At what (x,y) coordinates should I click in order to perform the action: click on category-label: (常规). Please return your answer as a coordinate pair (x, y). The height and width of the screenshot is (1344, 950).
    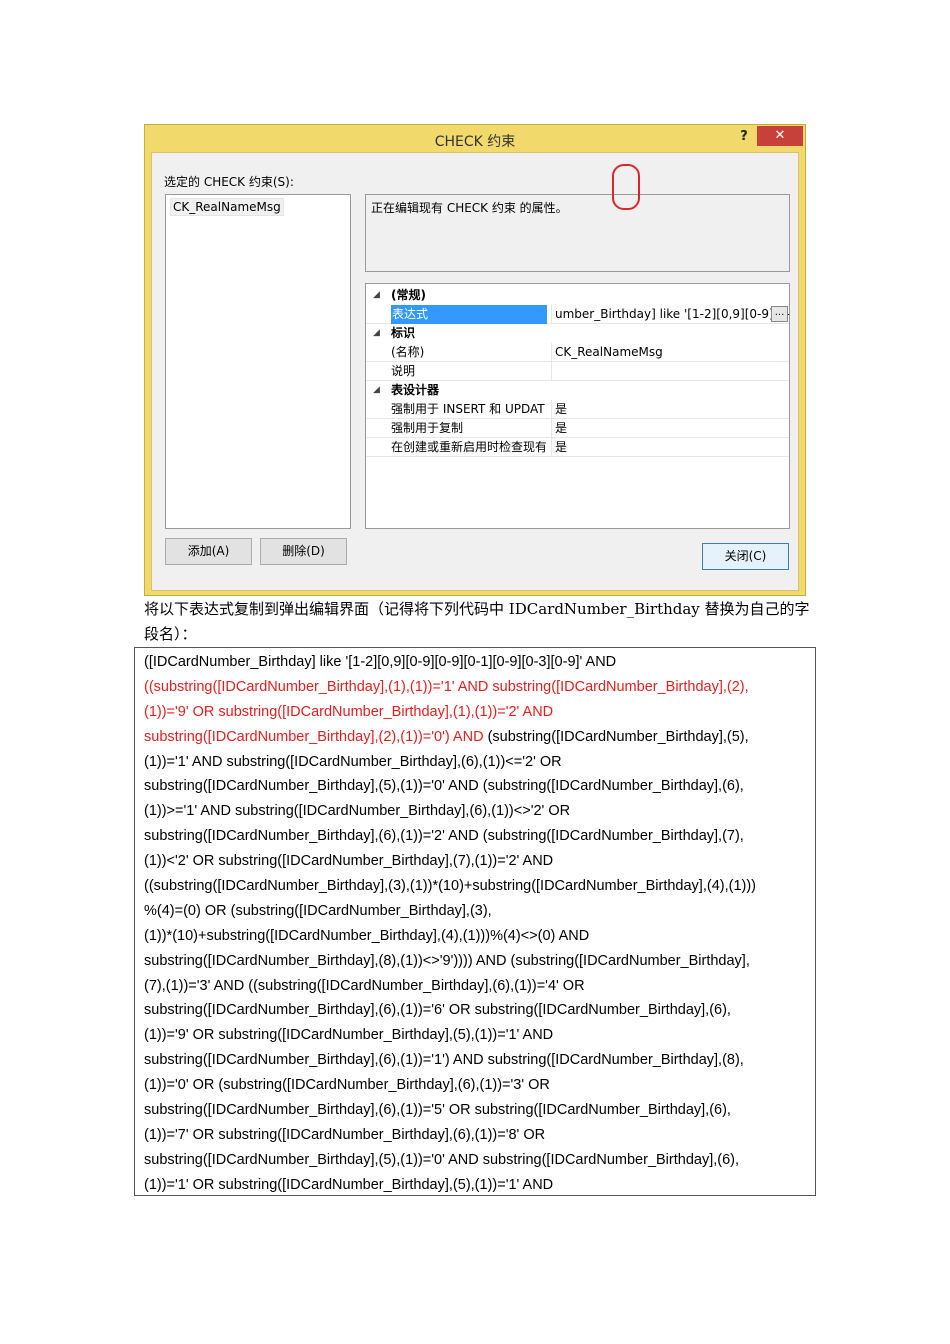
    Looking at the image, I should click on (408, 295).